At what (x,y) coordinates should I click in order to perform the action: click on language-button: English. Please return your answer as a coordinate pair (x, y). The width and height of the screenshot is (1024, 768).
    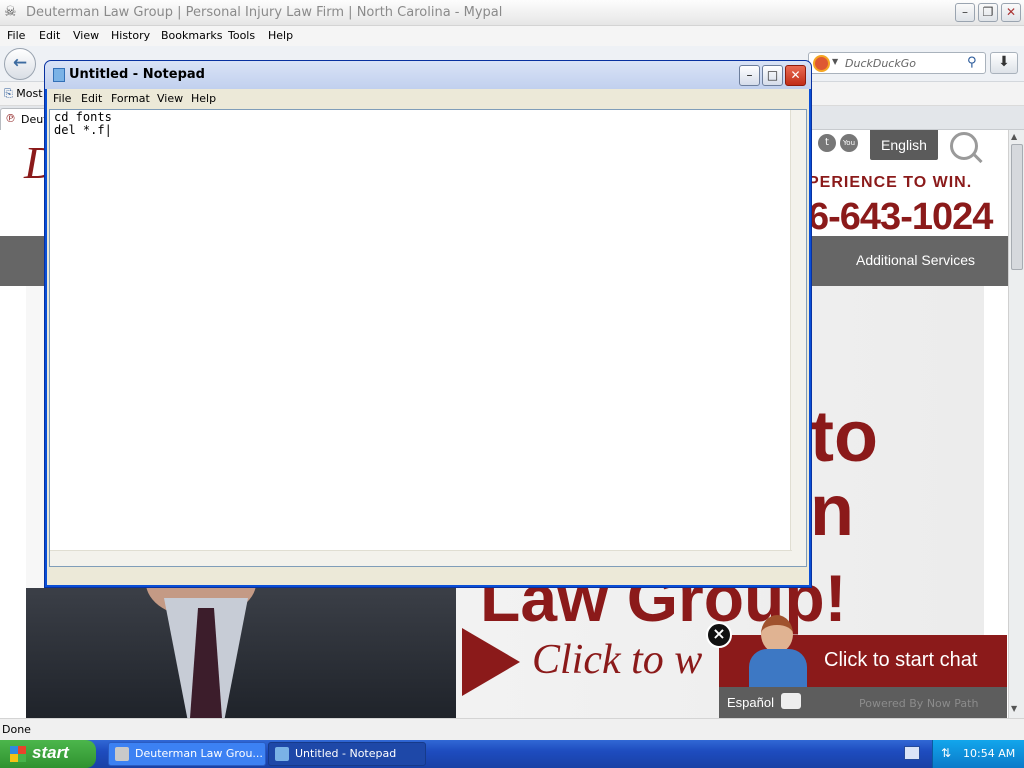
    Looking at the image, I should click on (904, 145).